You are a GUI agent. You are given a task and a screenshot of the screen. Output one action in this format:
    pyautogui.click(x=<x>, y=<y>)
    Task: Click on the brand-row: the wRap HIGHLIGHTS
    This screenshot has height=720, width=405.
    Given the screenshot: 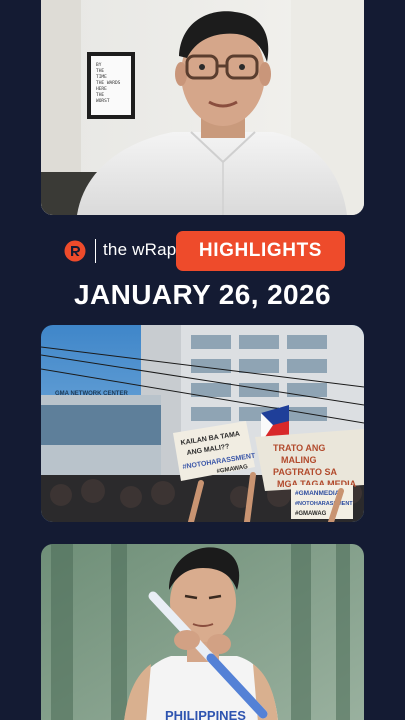 What is the action you would take?
    pyautogui.click(x=202, y=251)
    